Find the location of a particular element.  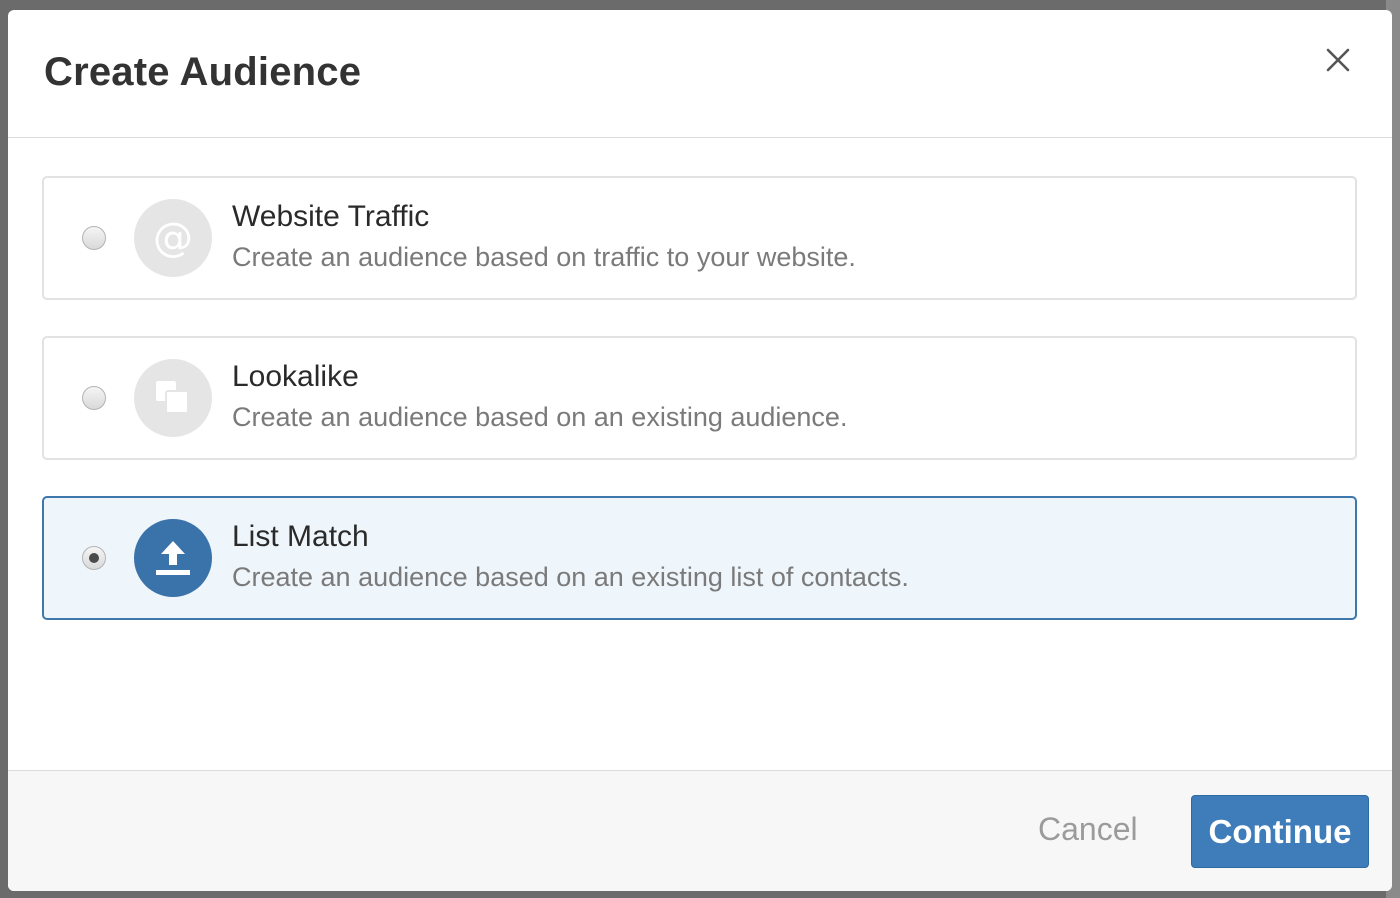

dialog-footer: Cancel Continue is located at coordinates (700, 830).